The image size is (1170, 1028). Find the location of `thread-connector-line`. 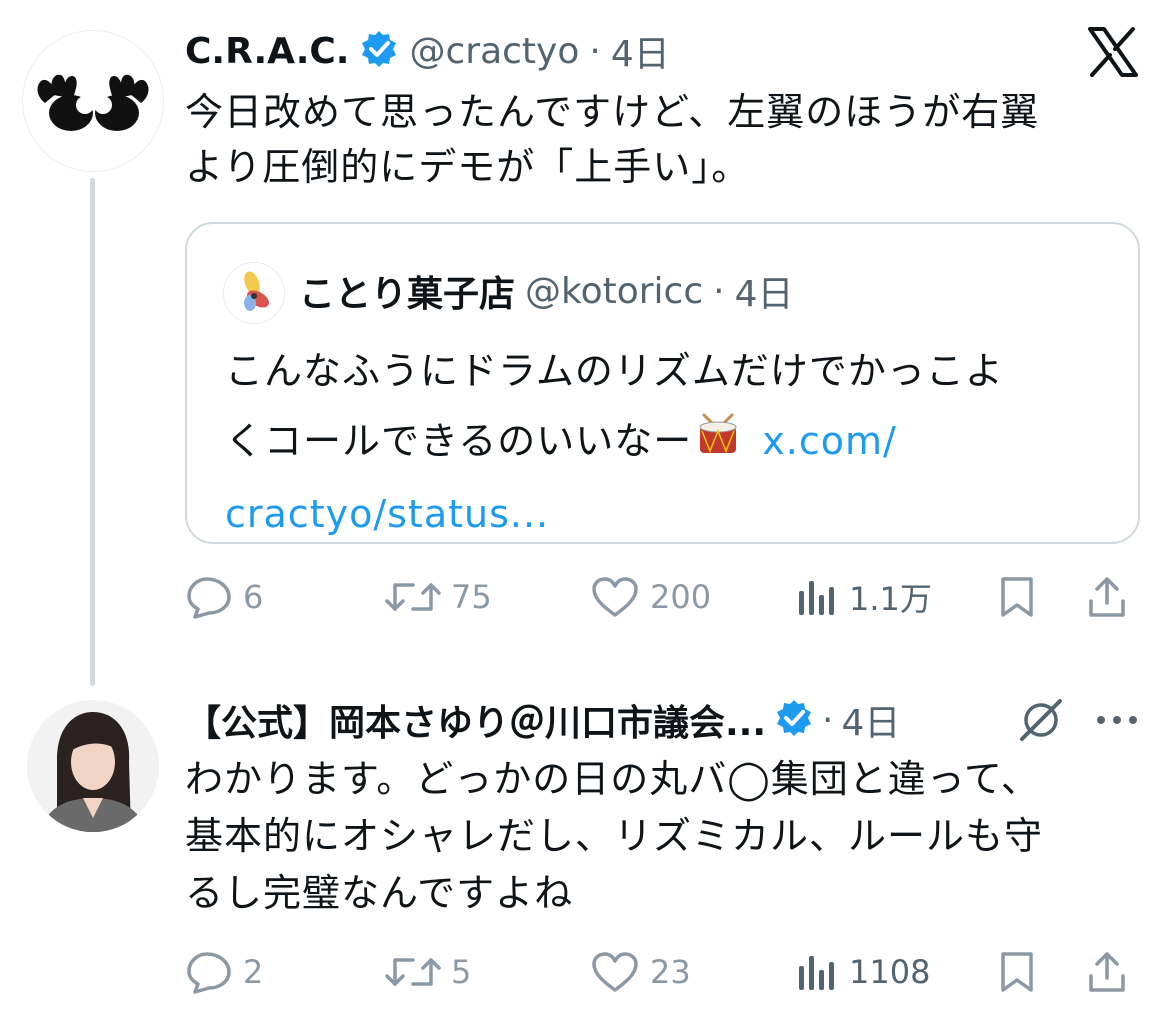

thread-connector-line is located at coordinates (92, 432).